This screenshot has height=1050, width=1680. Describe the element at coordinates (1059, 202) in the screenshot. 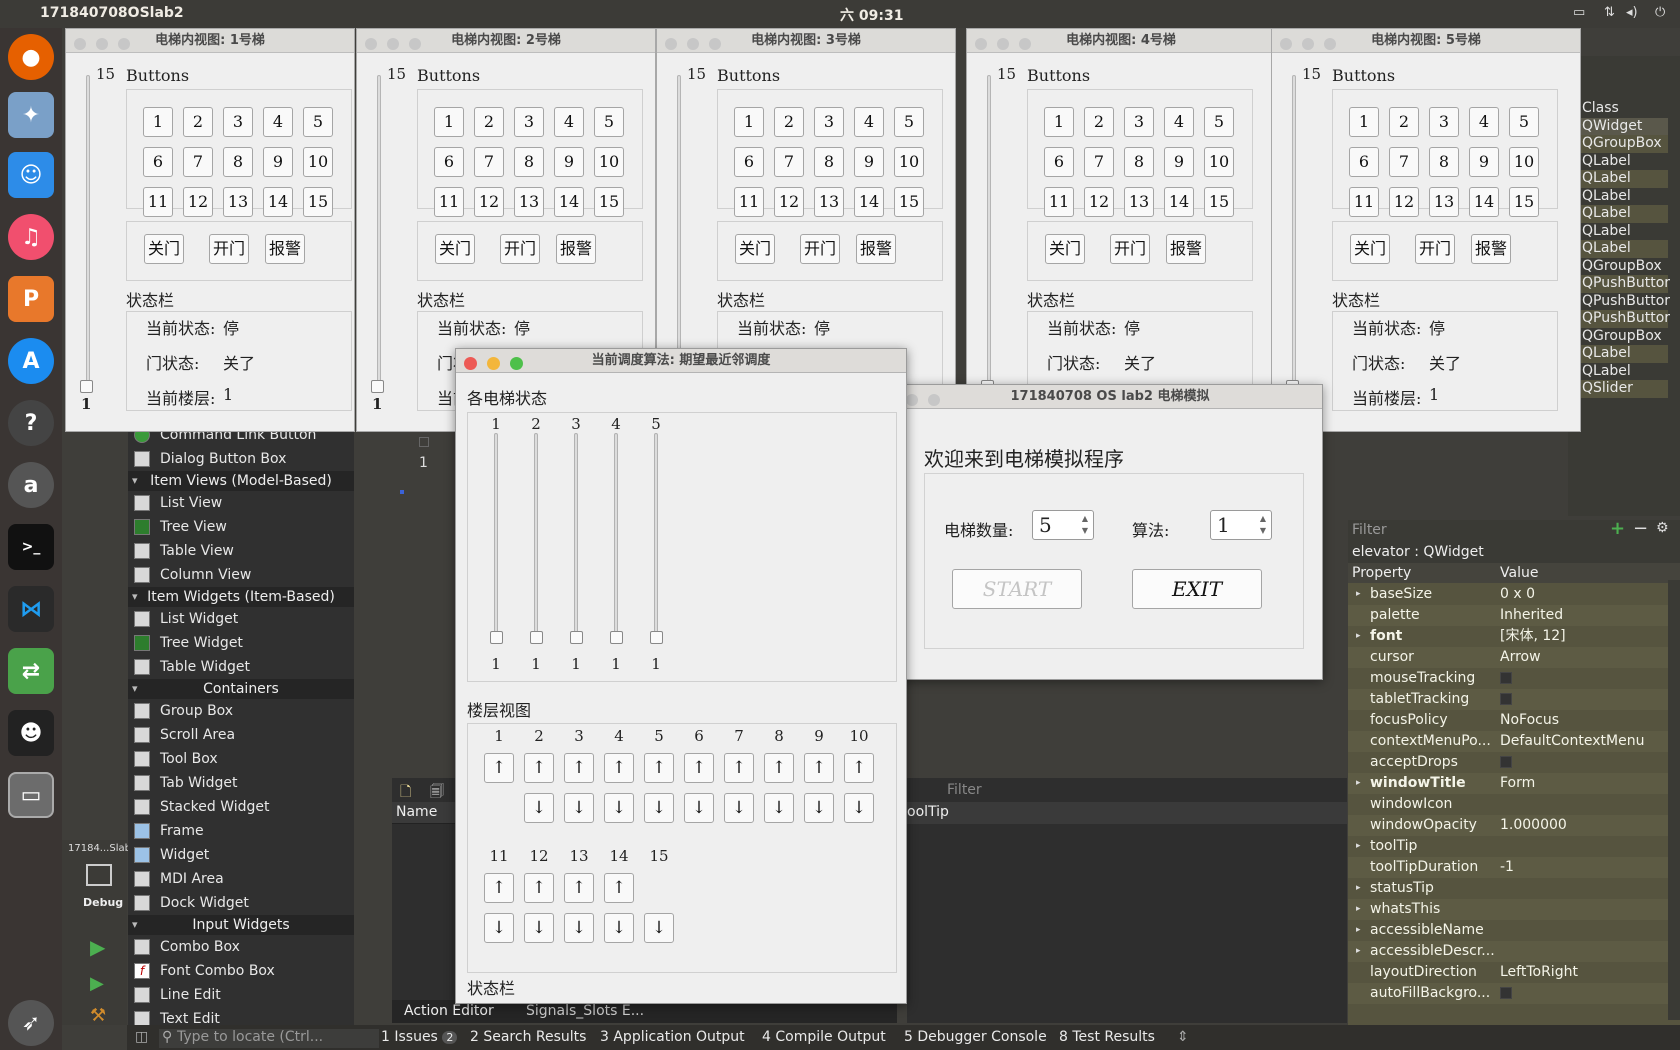

I see `floor-button-11: 11` at that location.